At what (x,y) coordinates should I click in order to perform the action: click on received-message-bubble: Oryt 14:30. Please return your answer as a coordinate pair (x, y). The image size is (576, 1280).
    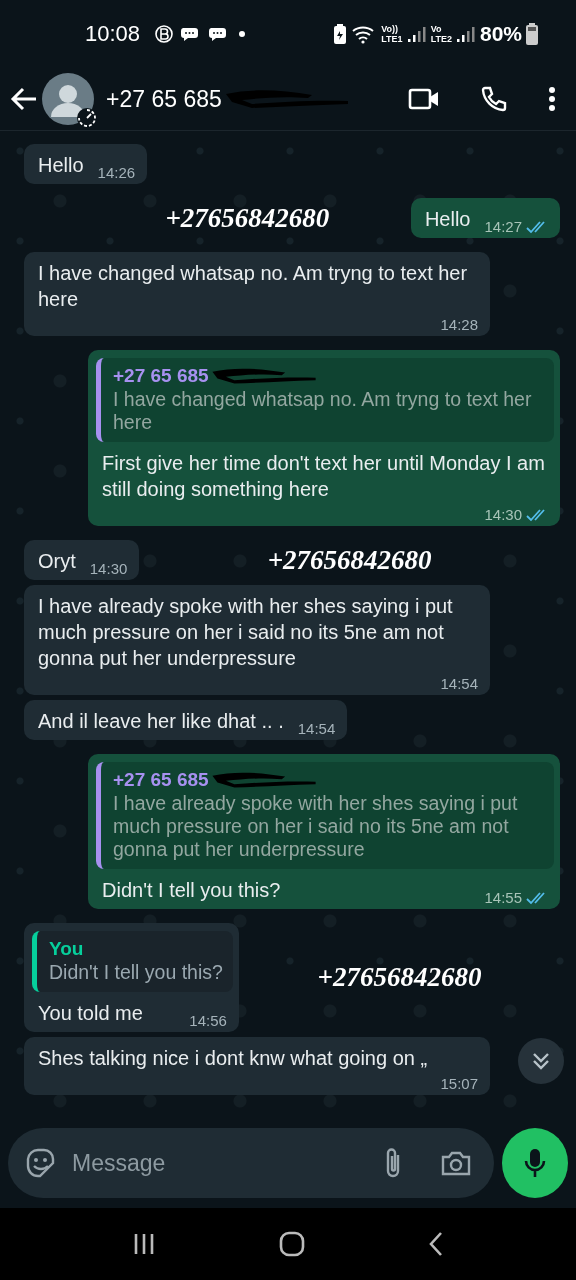
    Looking at the image, I should click on (82, 560).